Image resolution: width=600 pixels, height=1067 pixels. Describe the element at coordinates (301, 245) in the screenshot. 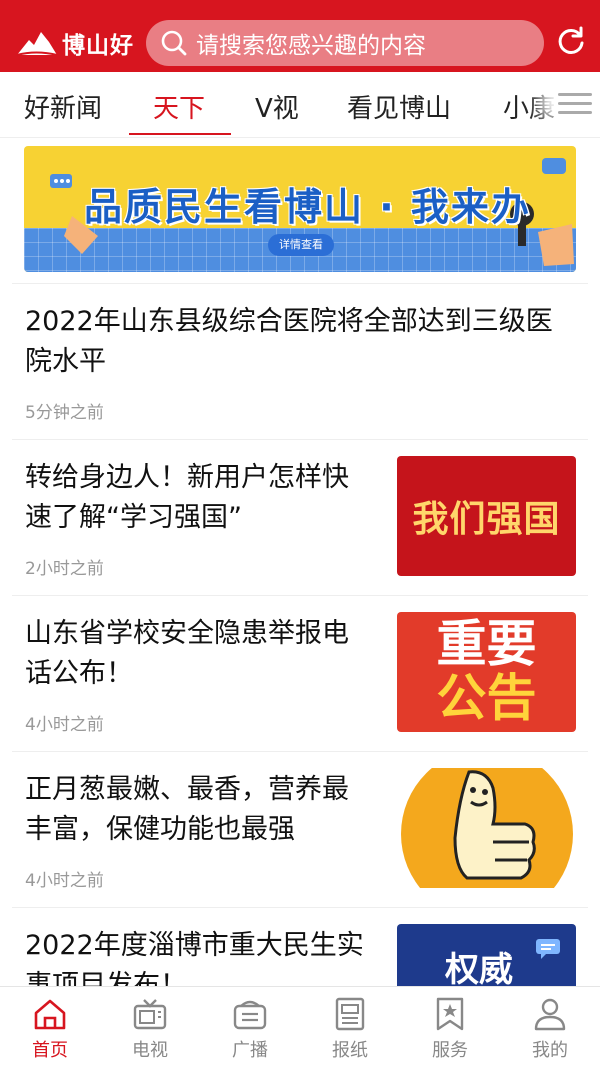

I see `banner-detail-button: 详情查看` at that location.